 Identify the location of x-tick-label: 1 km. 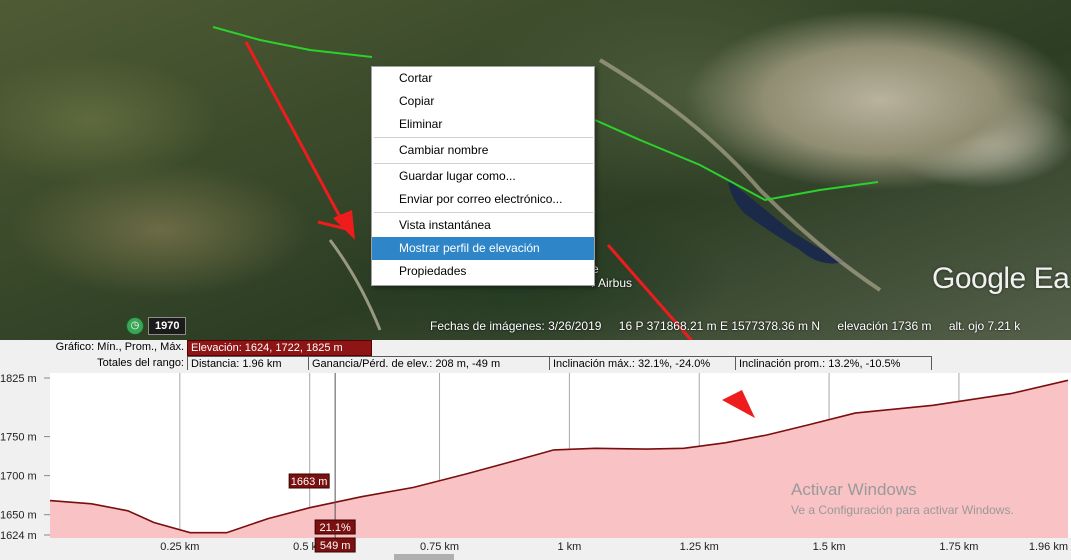
(569, 547).